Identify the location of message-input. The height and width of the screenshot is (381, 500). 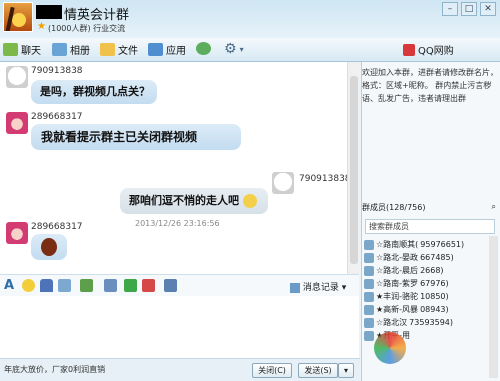
(179, 327).